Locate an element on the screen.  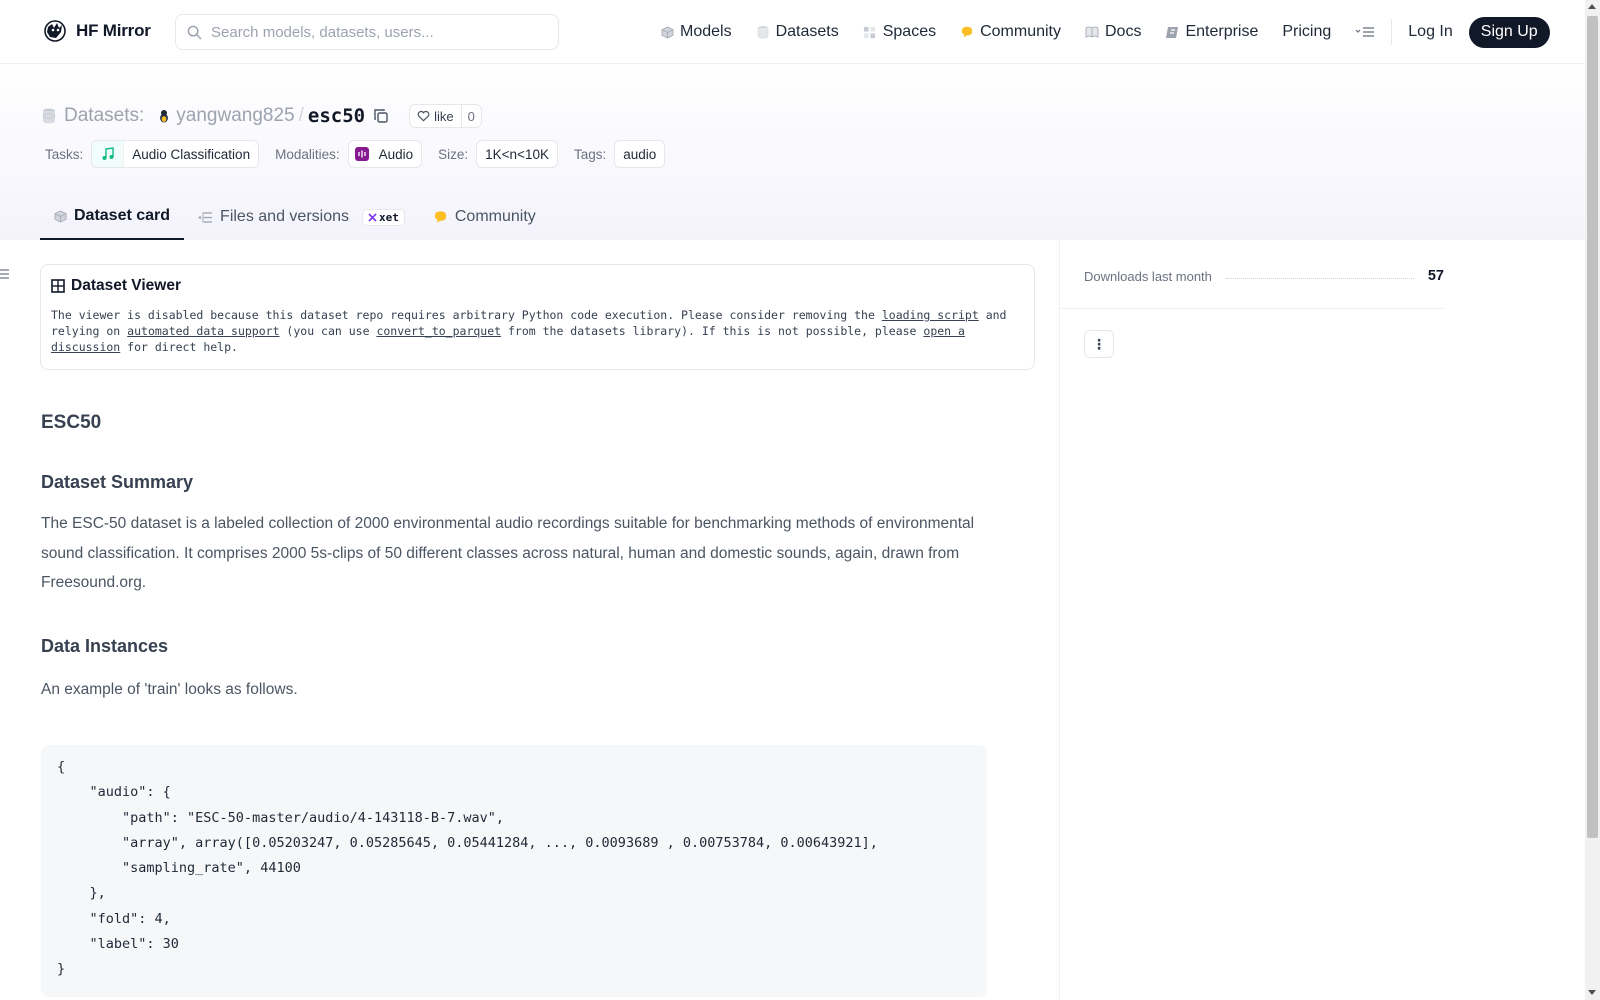
size-label: Size: is located at coordinates (453, 154).